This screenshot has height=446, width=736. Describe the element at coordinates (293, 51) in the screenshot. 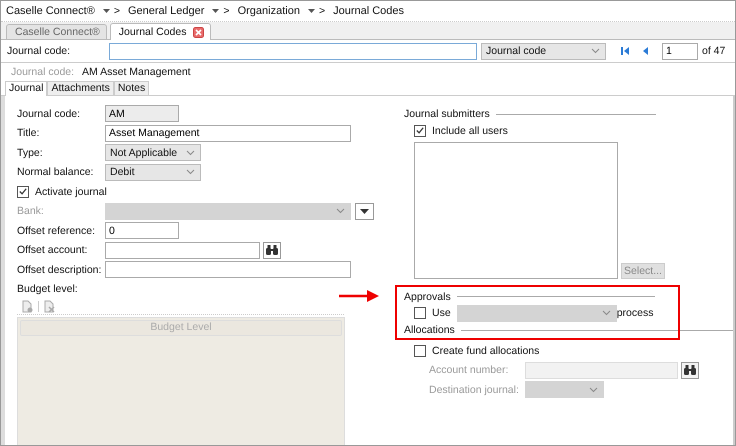

I see `search-field` at that location.